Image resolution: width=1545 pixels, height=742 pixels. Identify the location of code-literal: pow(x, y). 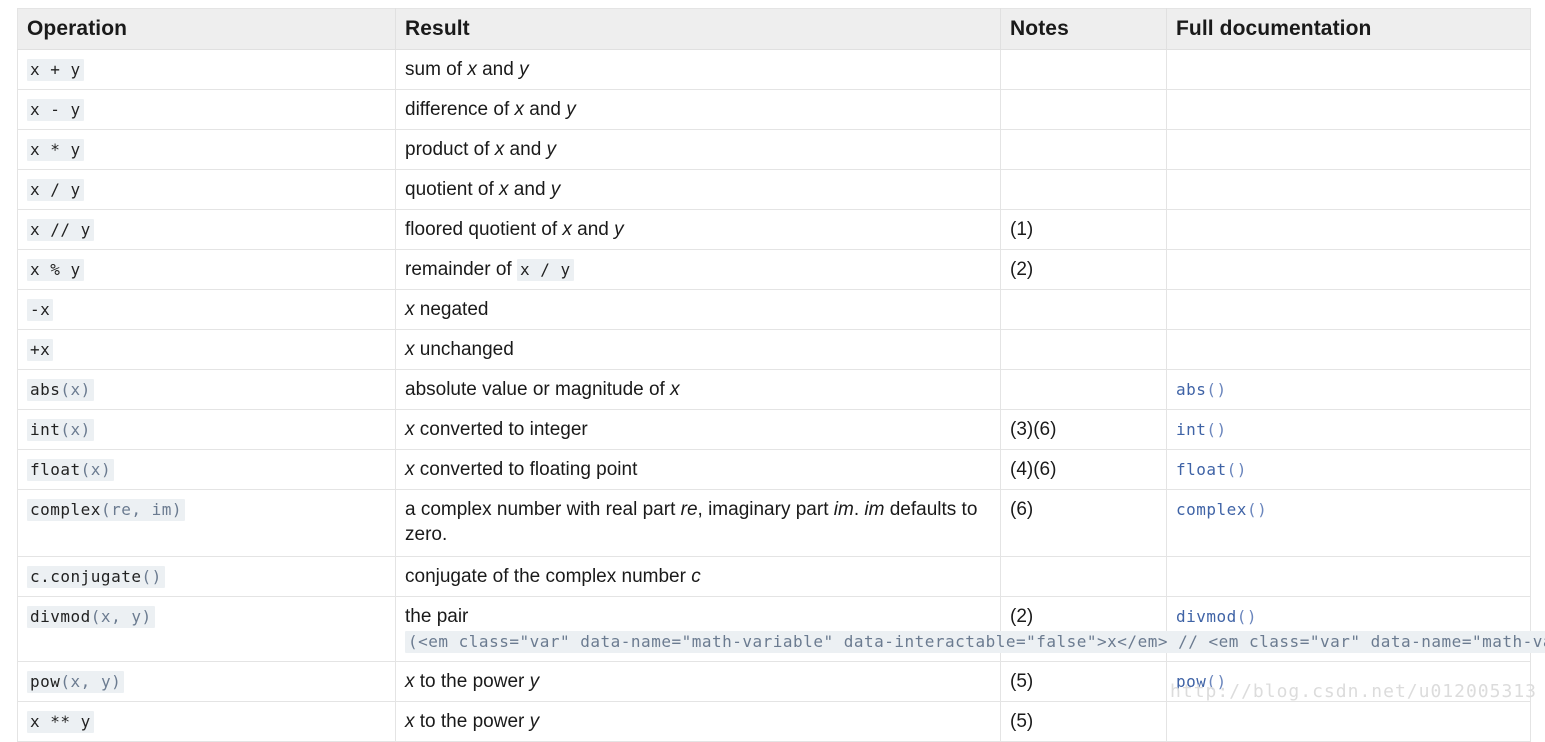
(76, 682).